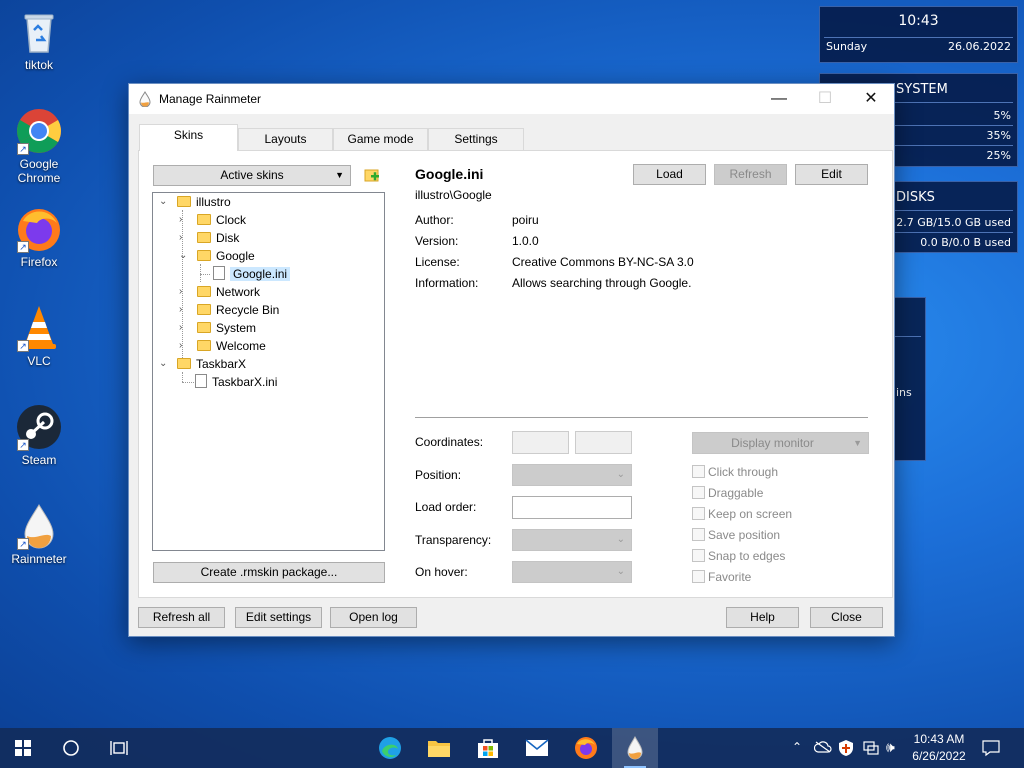 This screenshot has width=1024, height=768. What do you see at coordinates (918, 34) in the screenshot?
I see `clock-widget: 10:43 Sunday 26.06.2022` at bounding box center [918, 34].